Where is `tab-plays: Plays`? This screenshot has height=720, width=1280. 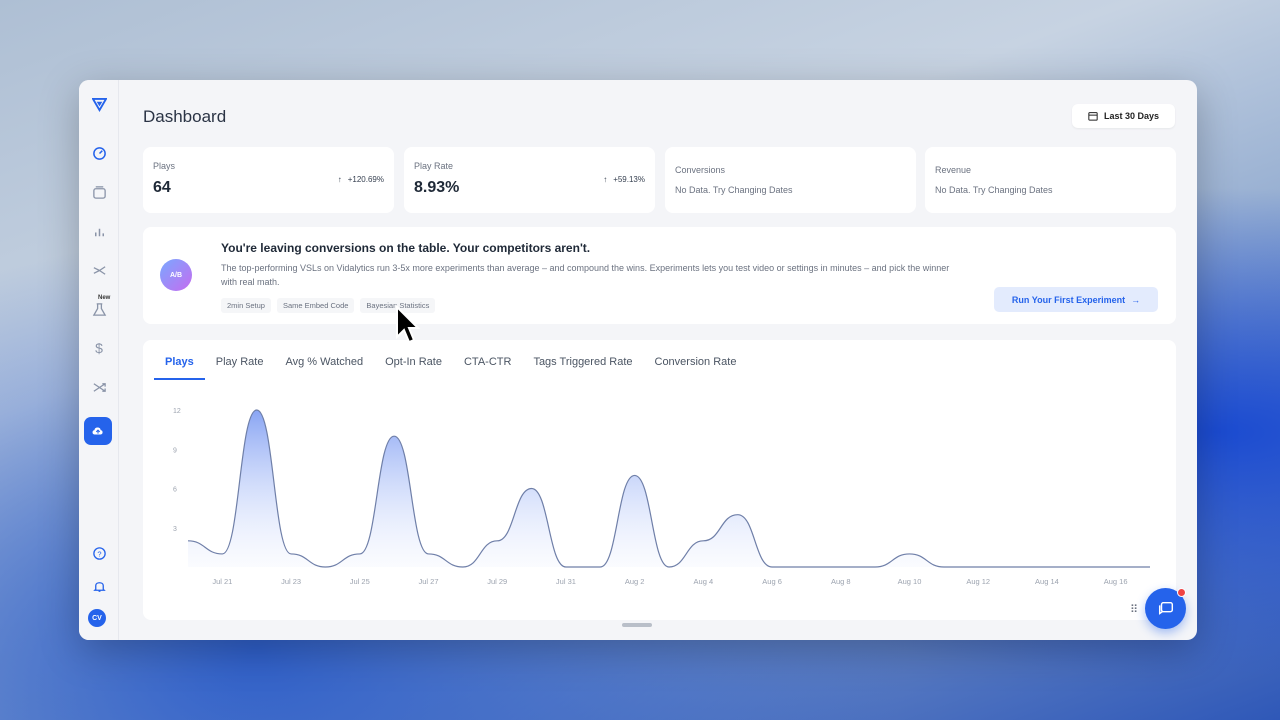 tab-plays: Plays is located at coordinates (179, 365).